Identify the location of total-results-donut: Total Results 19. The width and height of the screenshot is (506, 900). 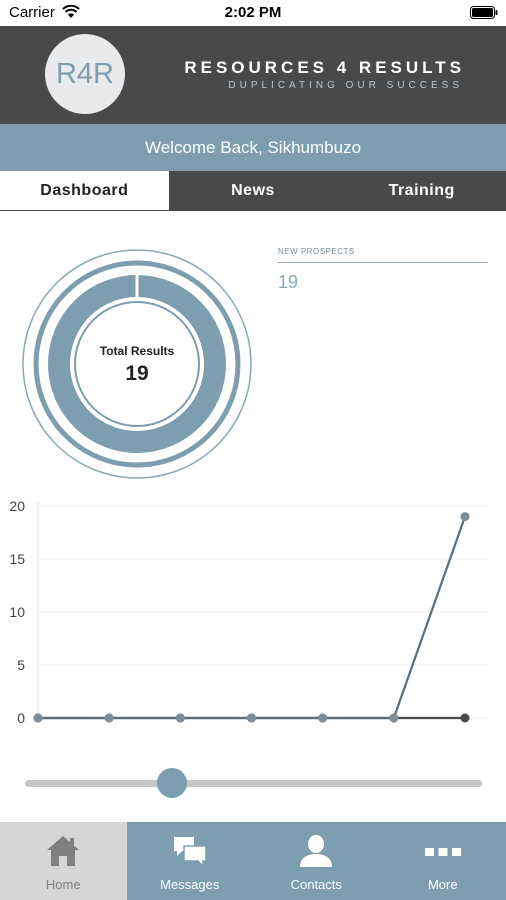
(137, 364).